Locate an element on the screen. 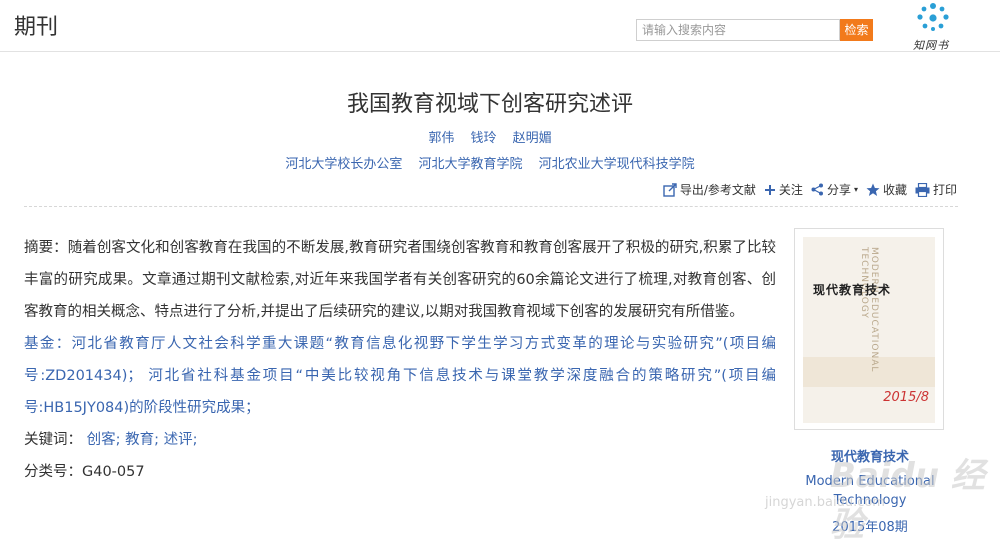  export-label: 导出/参考文献 is located at coordinates (717, 190).